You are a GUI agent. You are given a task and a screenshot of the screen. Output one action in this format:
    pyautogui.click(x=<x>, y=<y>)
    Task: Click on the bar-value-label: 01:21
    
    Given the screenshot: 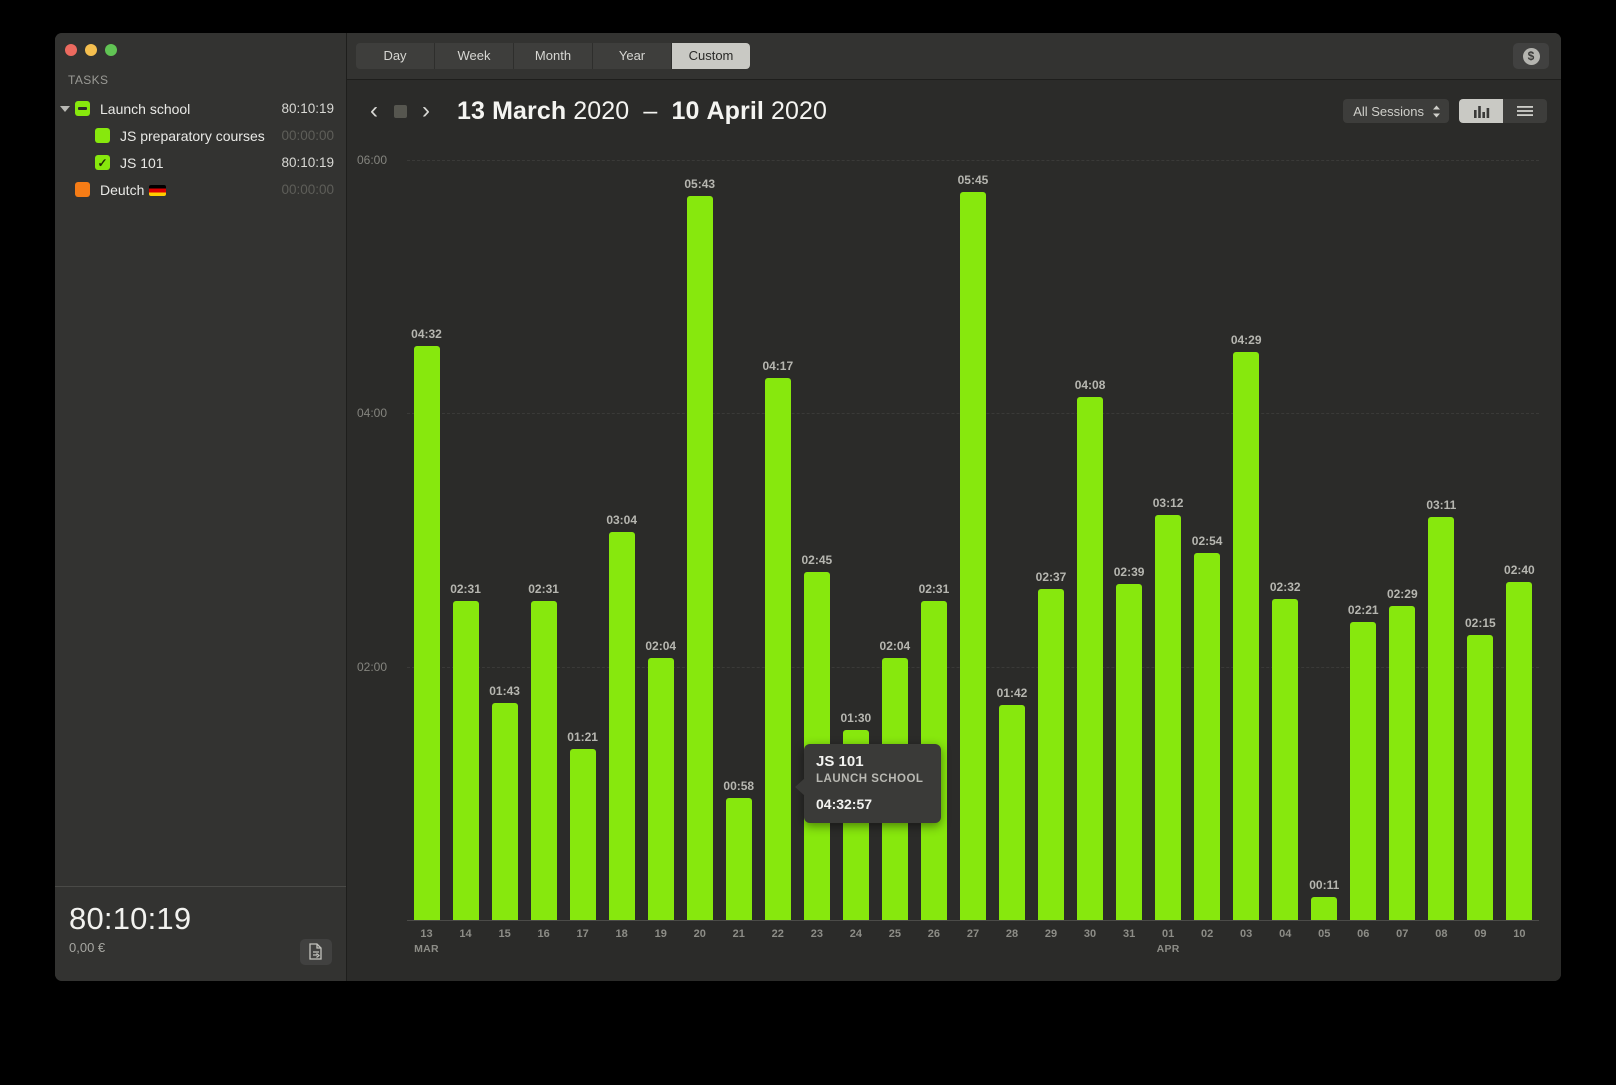 What is the action you would take?
    pyautogui.click(x=582, y=737)
    